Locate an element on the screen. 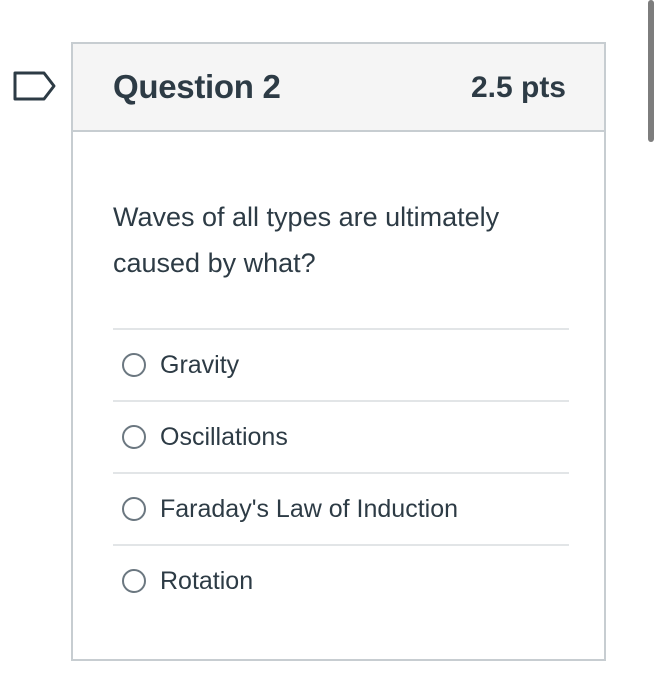 The width and height of the screenshot is (659, 700). answer-option-faradays-law: Faraday's Law of Induction is located at coordinates (341, 508).